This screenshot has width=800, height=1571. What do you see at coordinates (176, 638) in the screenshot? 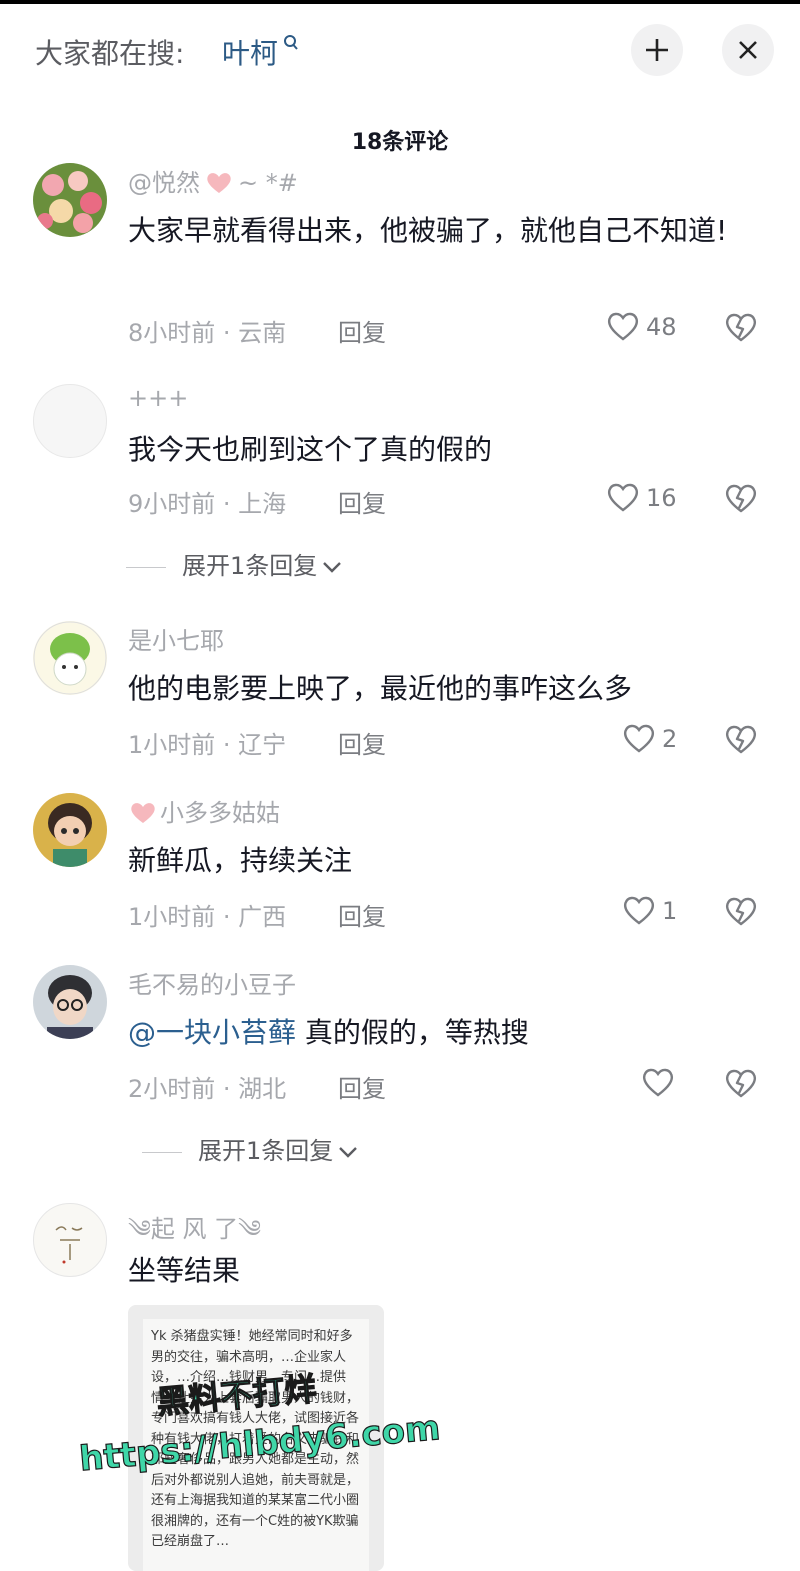
I see `comment-username: 是小七耶` at bounding box center [176, 638].